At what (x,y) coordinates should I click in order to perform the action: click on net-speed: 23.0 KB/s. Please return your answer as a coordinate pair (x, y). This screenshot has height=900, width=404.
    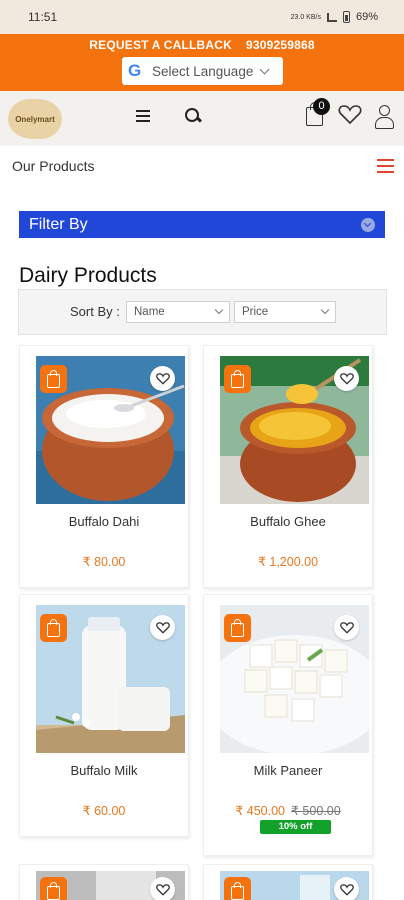
    Looking at the image, I should click on (305, 17).